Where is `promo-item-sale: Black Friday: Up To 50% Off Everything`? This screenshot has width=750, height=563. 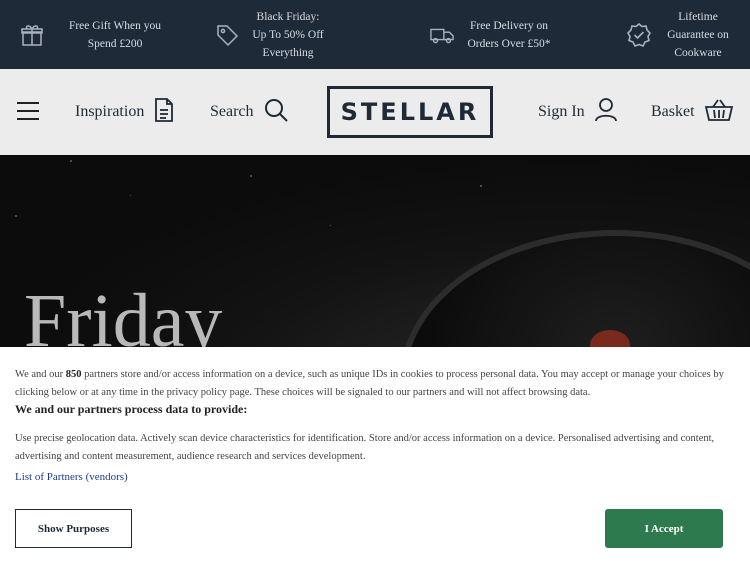 promo-item-sale: Black Friday: Up To 50% Off Everything is located at coordinates (269, 34).